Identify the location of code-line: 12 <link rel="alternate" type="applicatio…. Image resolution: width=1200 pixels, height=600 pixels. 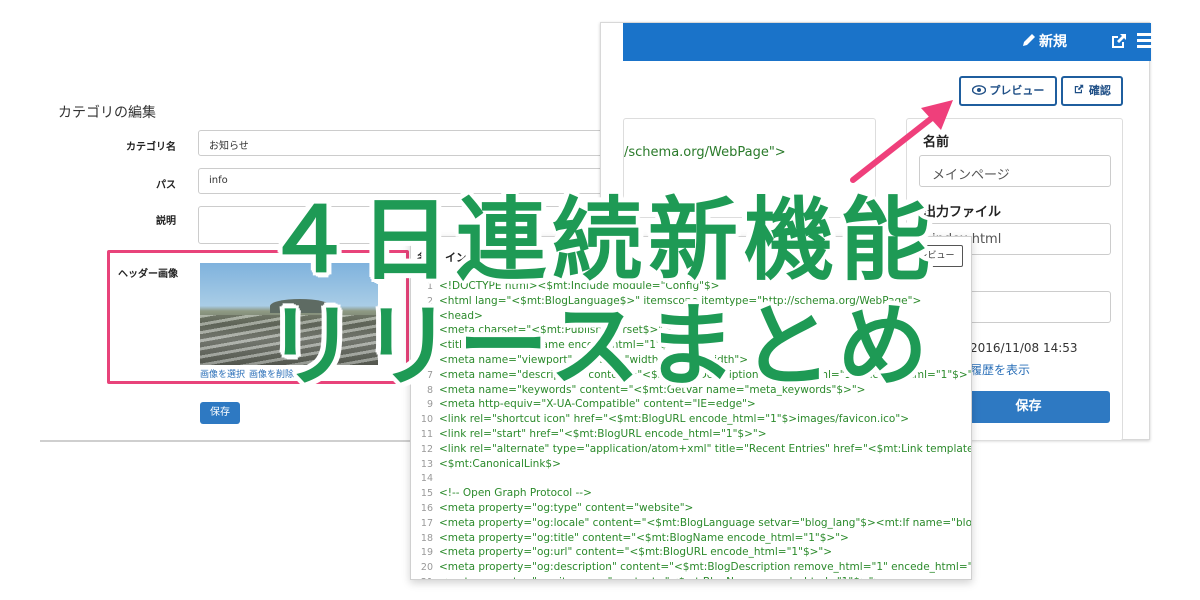
(691, 449).